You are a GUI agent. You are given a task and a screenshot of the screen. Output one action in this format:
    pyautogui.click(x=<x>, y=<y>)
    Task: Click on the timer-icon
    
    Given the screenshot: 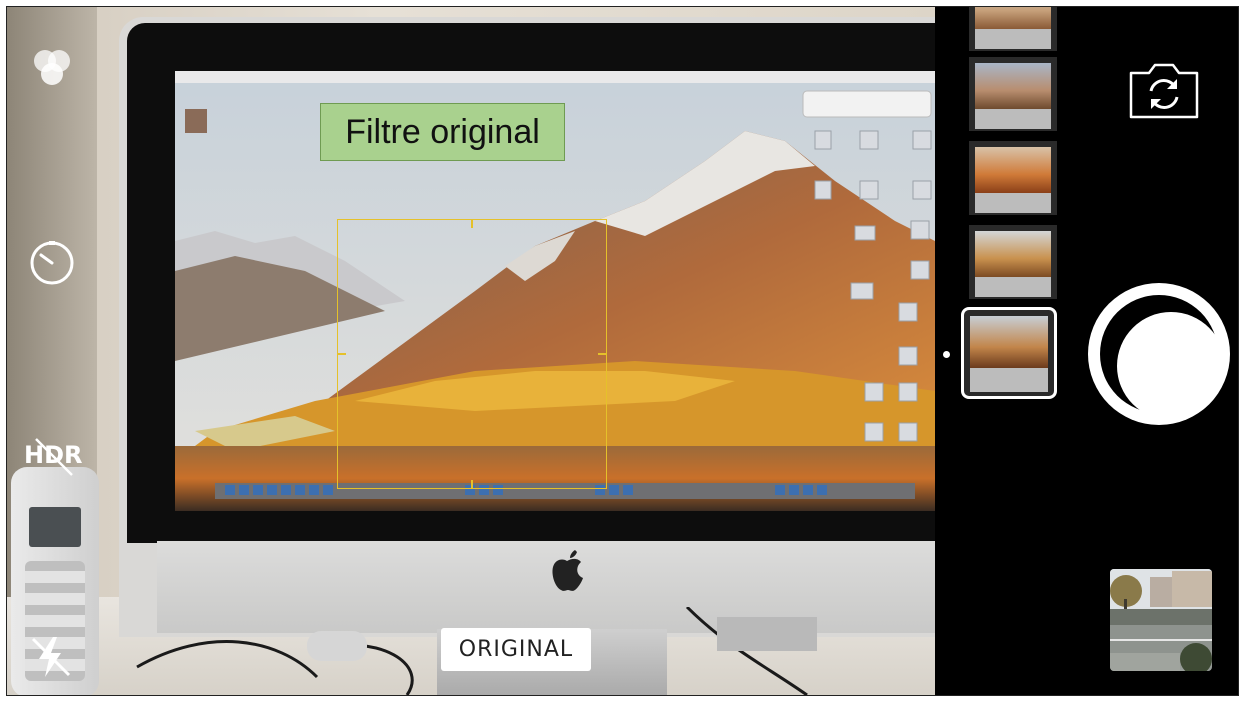 What is the action you would take?
    pyautogui.click(x=52, y=262)
    